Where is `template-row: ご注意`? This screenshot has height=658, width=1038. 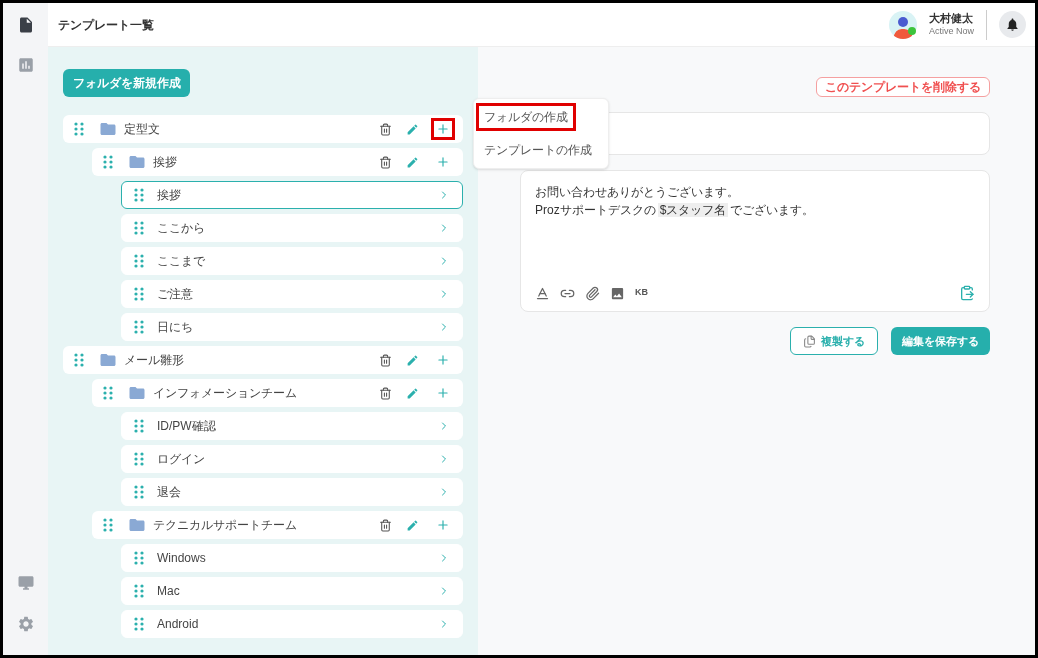
template-row: ご注意 is located at coordinates (292, 294).